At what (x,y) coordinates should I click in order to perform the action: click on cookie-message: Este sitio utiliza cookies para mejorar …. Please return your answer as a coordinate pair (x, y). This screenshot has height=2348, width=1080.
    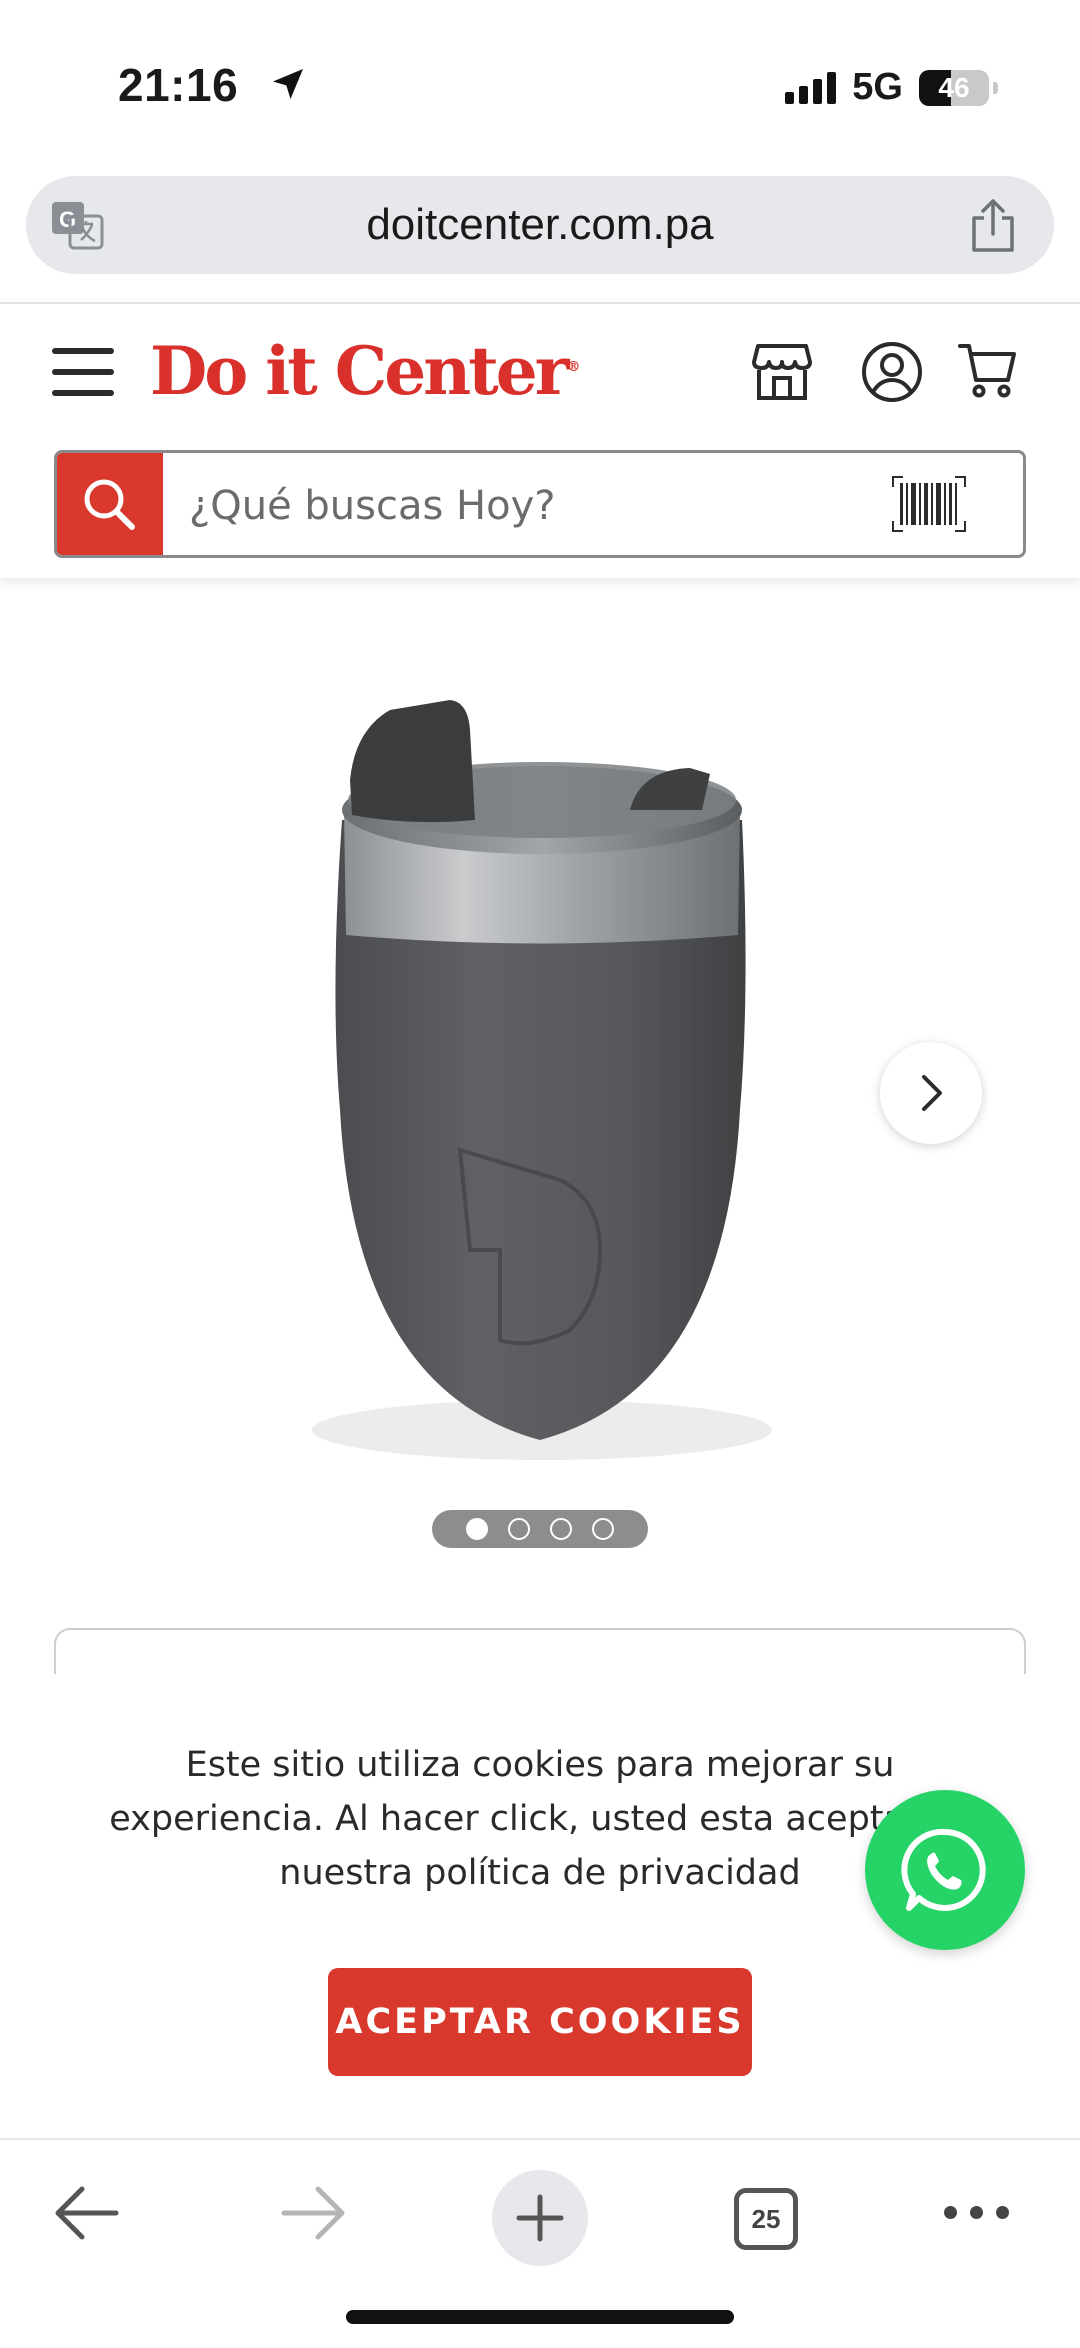
    Looking at the image, I should click on (540, 1819).